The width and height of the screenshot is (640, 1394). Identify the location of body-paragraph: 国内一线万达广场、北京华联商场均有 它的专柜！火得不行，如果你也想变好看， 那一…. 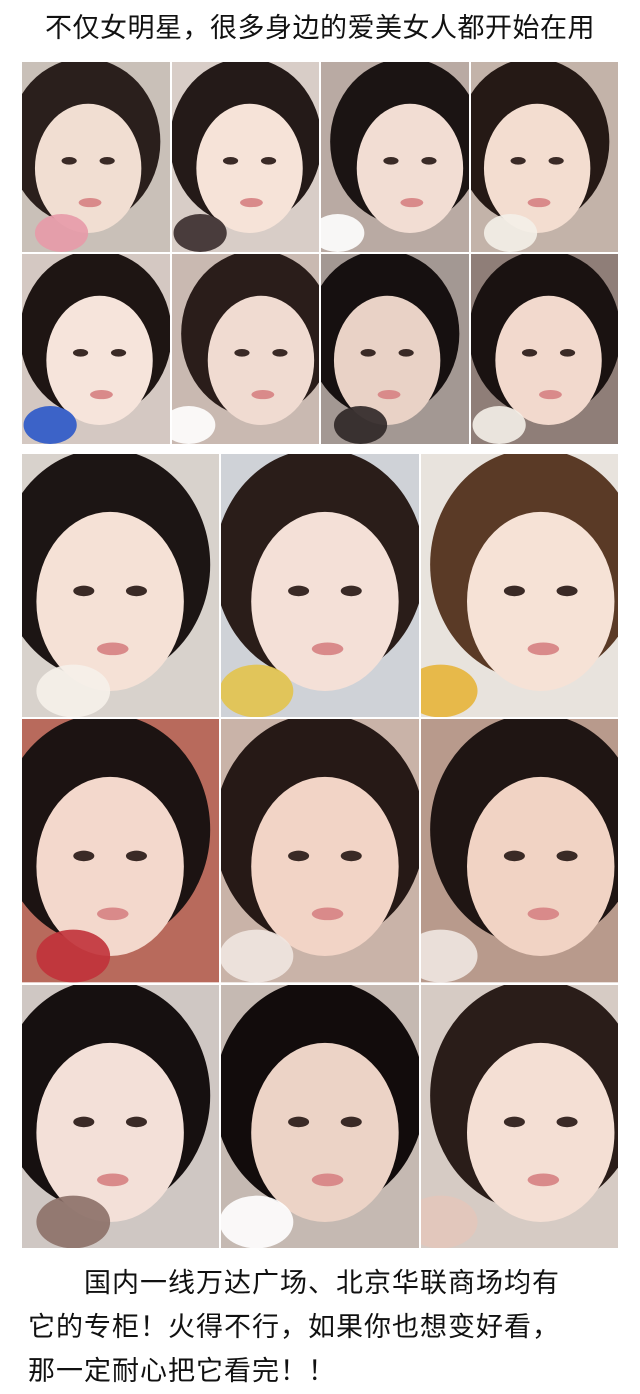
(328, 1328).